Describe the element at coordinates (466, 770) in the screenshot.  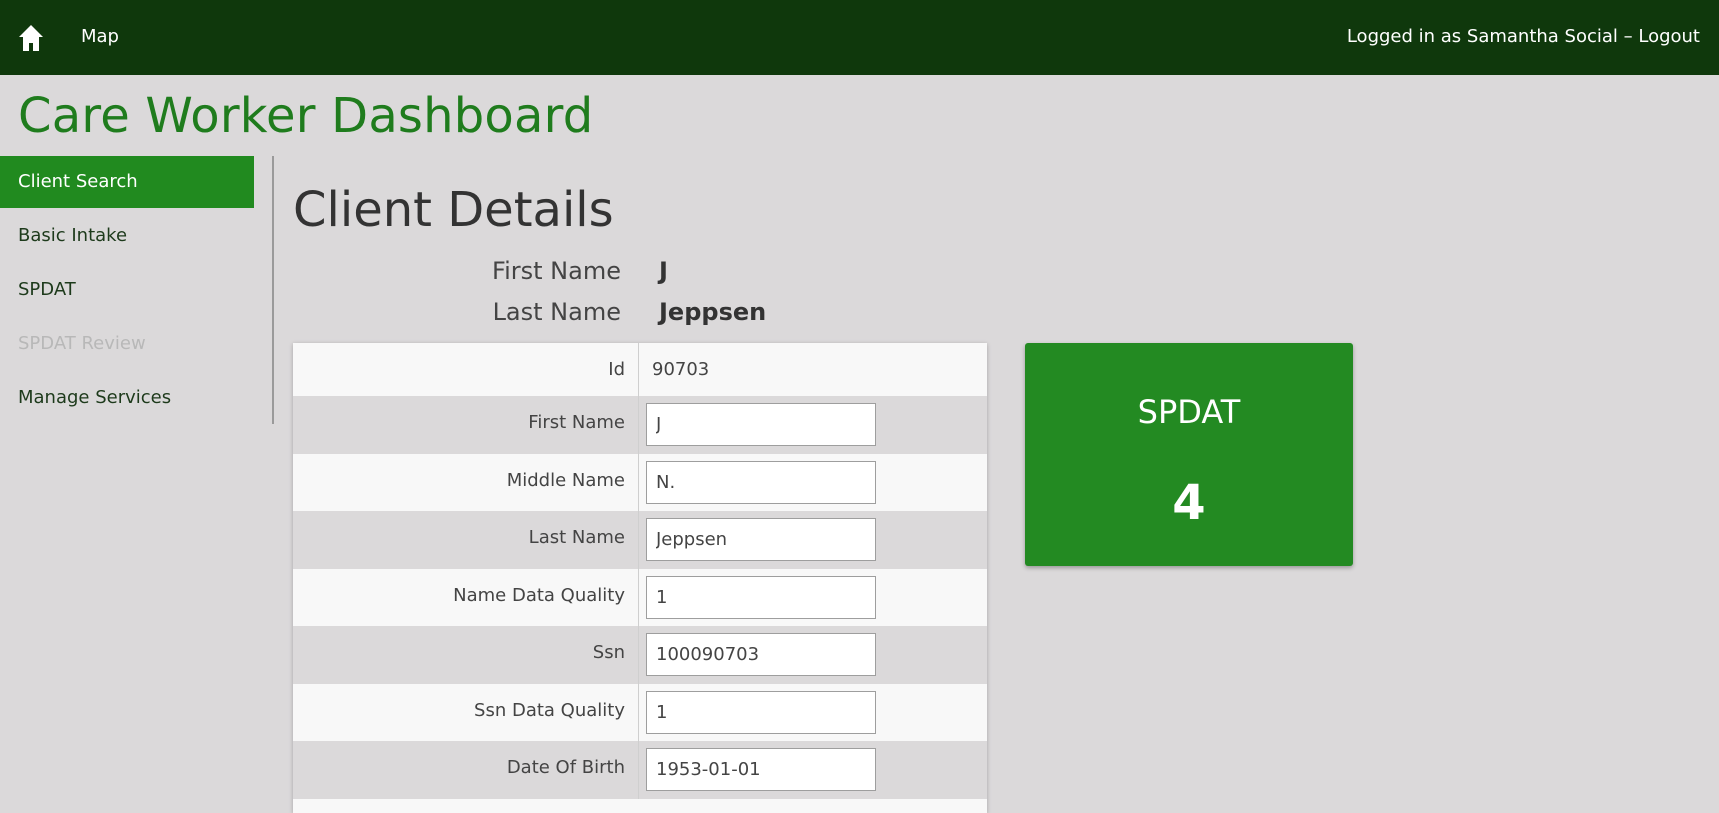
I see `detail-label-date-of-birth: Date Of Birth` at that location.